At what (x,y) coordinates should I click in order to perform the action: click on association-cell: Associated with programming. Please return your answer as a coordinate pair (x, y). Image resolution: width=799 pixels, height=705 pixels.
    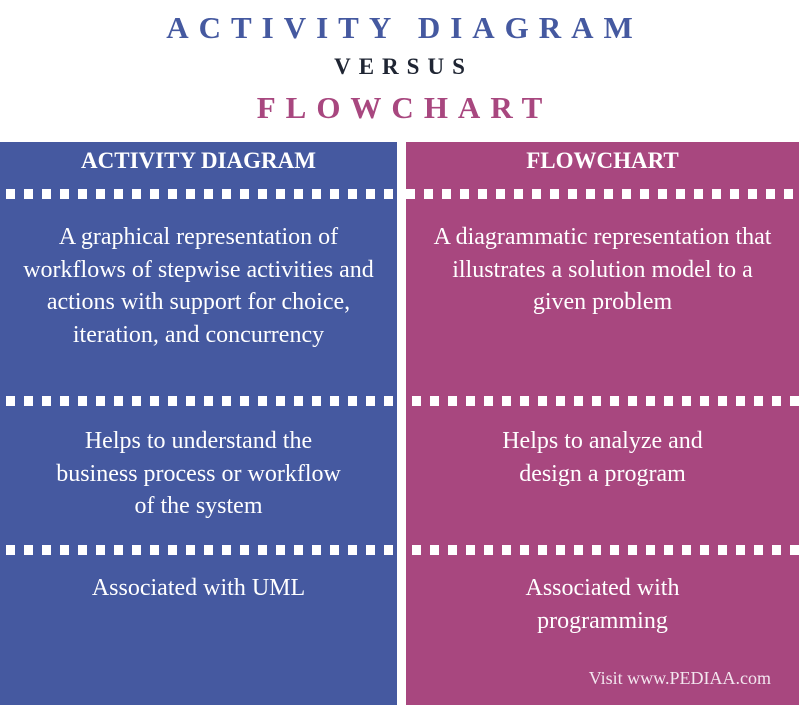
    Looking at the image, I should click on (602, 604).